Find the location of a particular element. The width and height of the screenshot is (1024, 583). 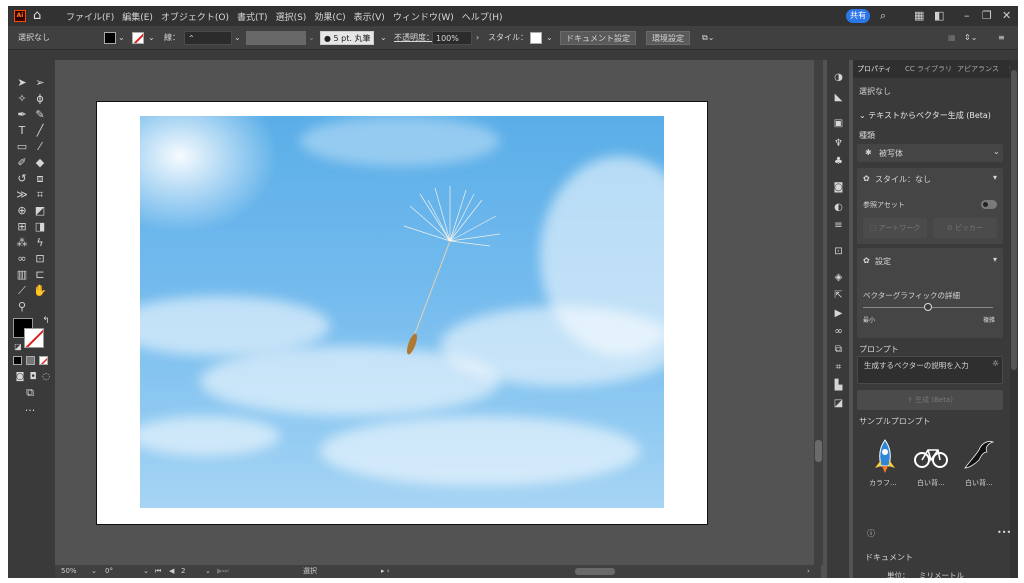

actions-icon: ▶ is located at coordinates (838, 314).